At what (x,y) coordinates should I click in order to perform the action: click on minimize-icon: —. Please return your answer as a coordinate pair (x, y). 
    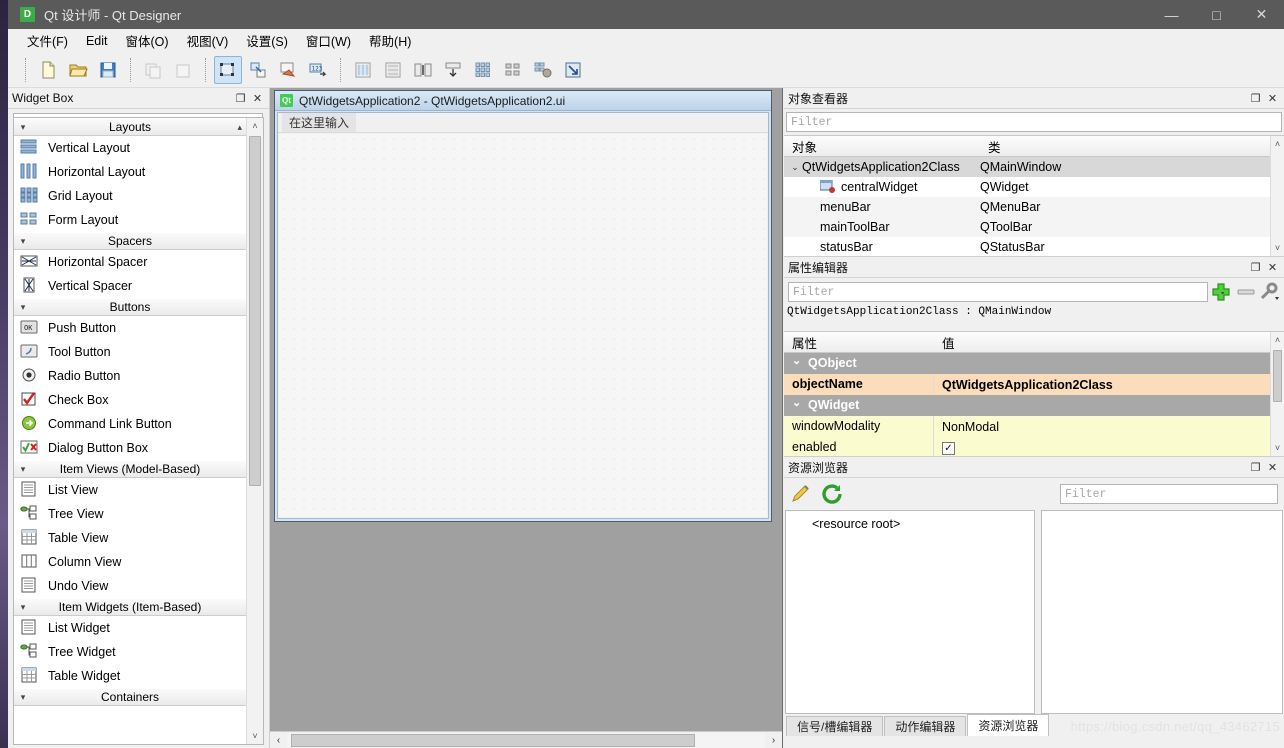
    Looking at the image, I should click on (1171, 14).